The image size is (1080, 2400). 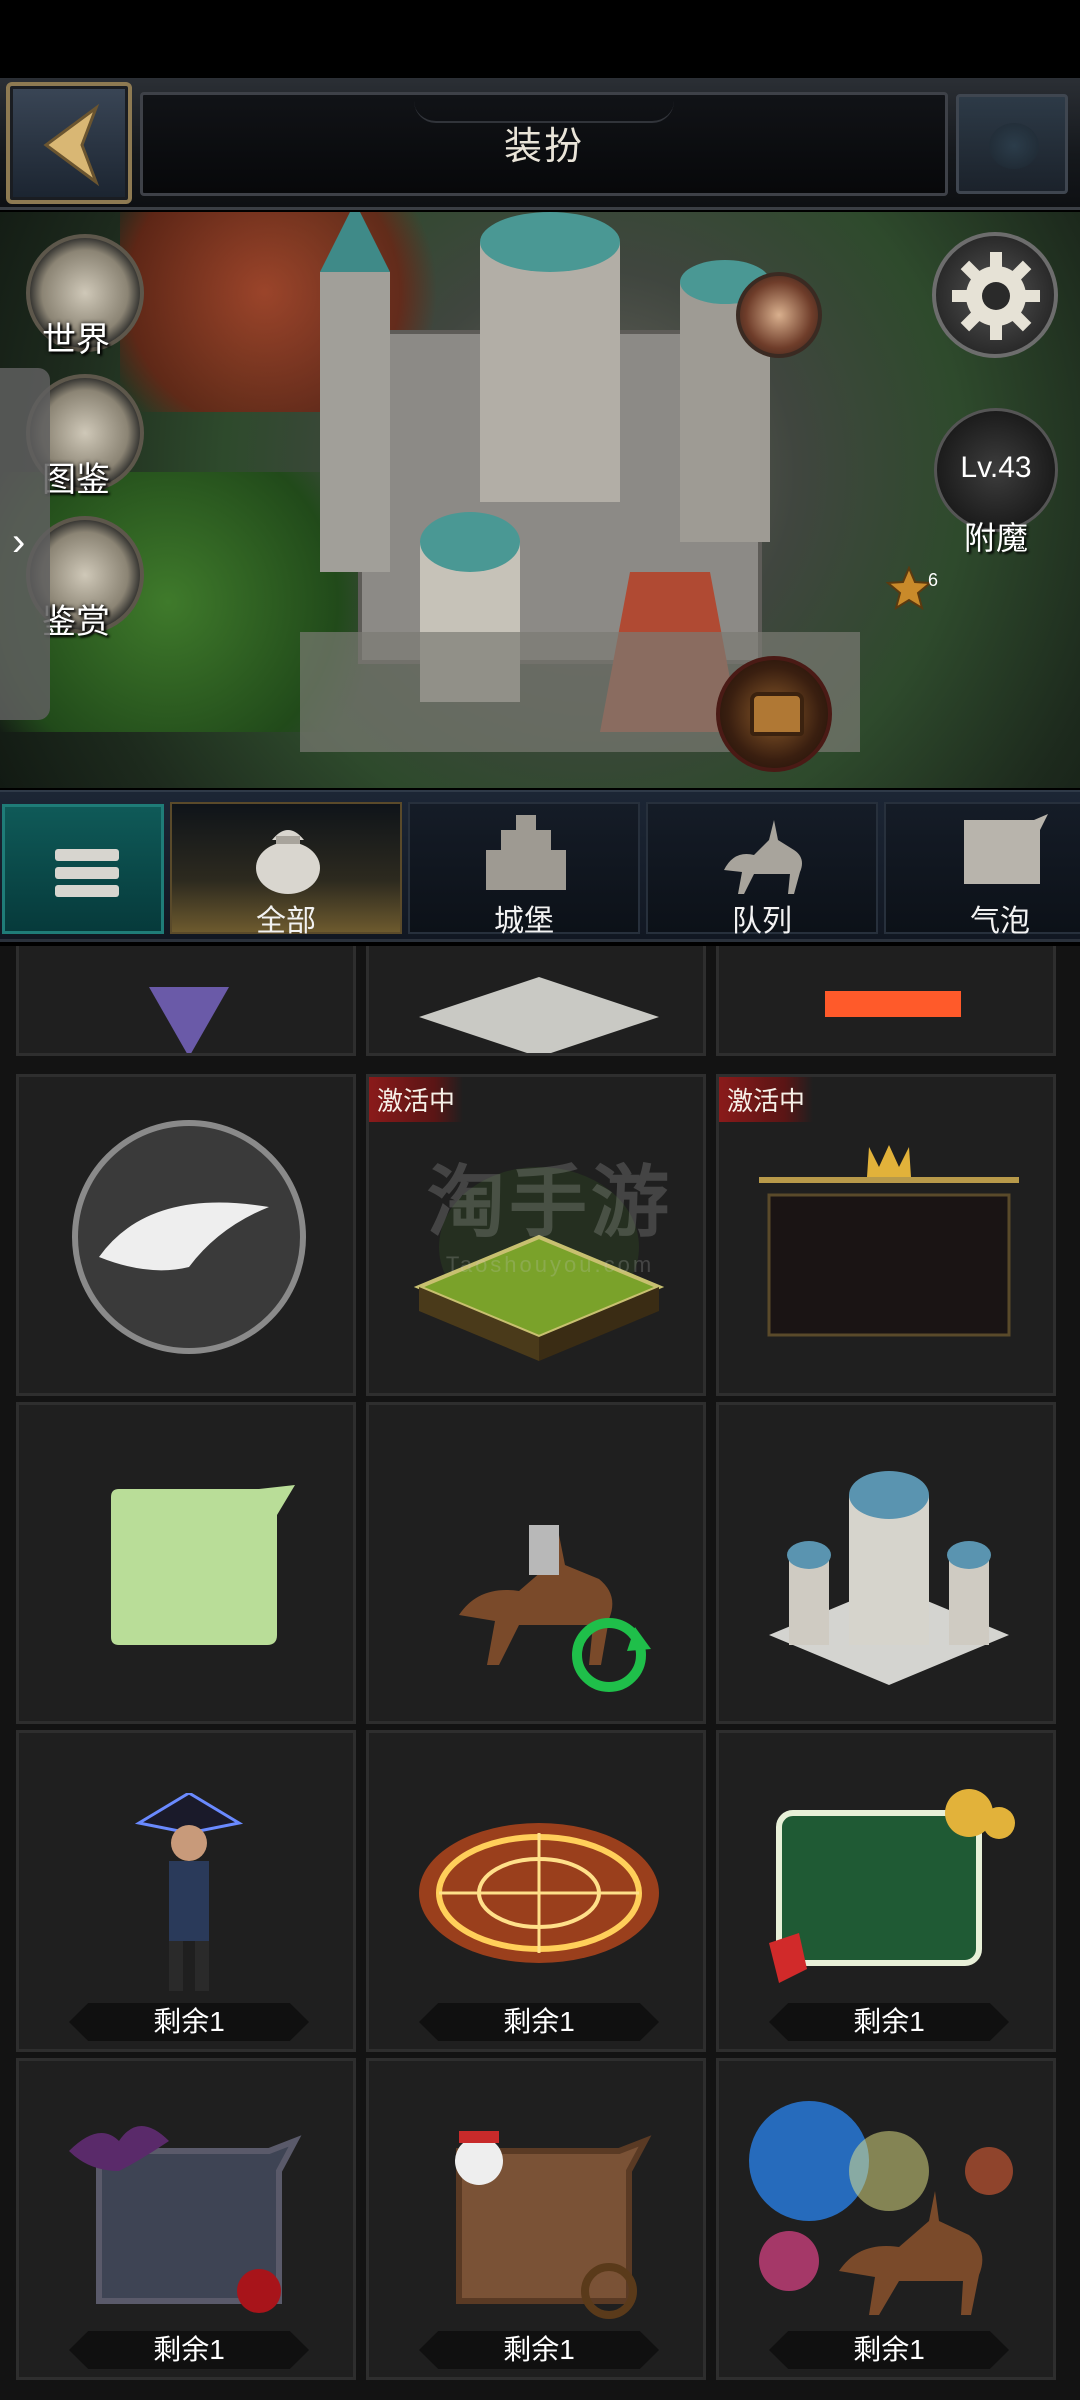 What do you see at coordinates (189, 1892) in the screenshot?
I see `pirate-hero-icon` at bounding box center [189, 1892].